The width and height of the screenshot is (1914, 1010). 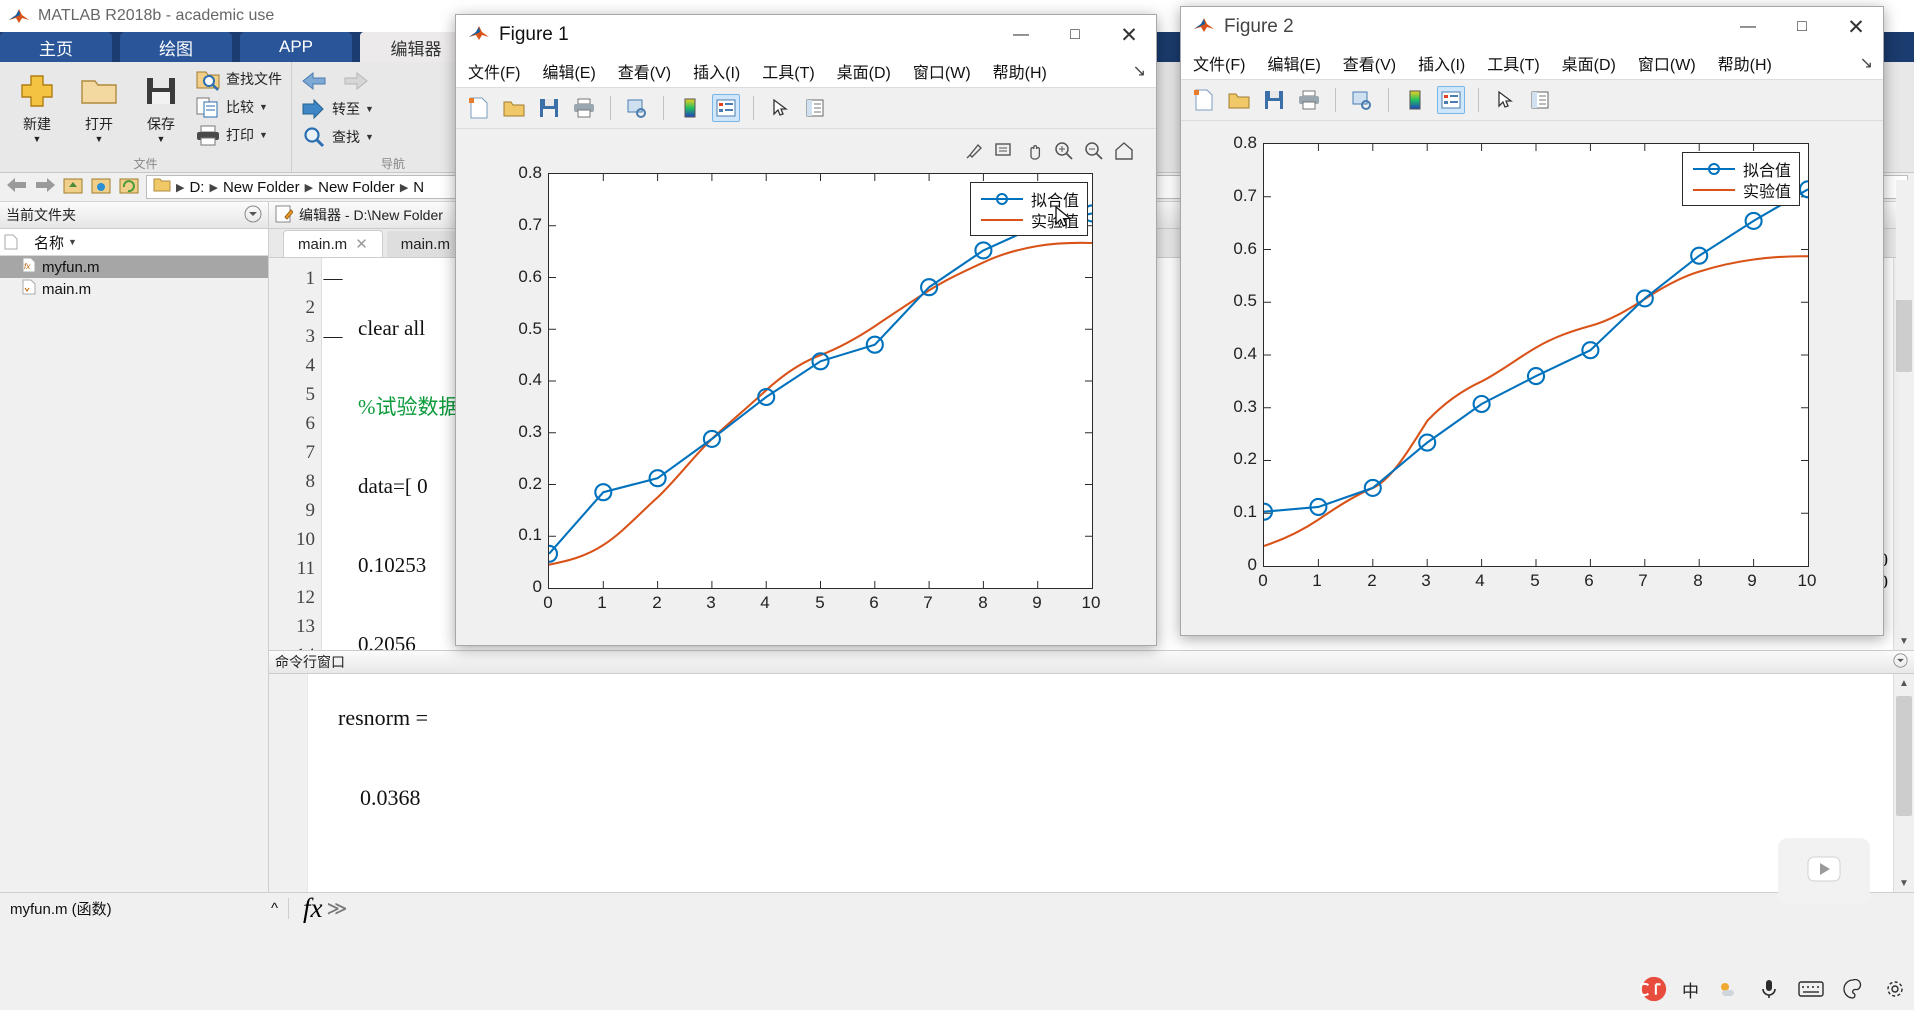 What do you see at coordinates (56, 47) in the screenshot?
I see `tab-home: 主页` at bounding box center [56, 47].